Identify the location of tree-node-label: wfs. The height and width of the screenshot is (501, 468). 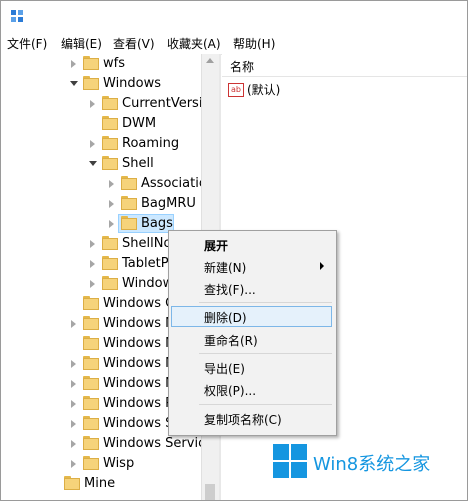
(114, 63).